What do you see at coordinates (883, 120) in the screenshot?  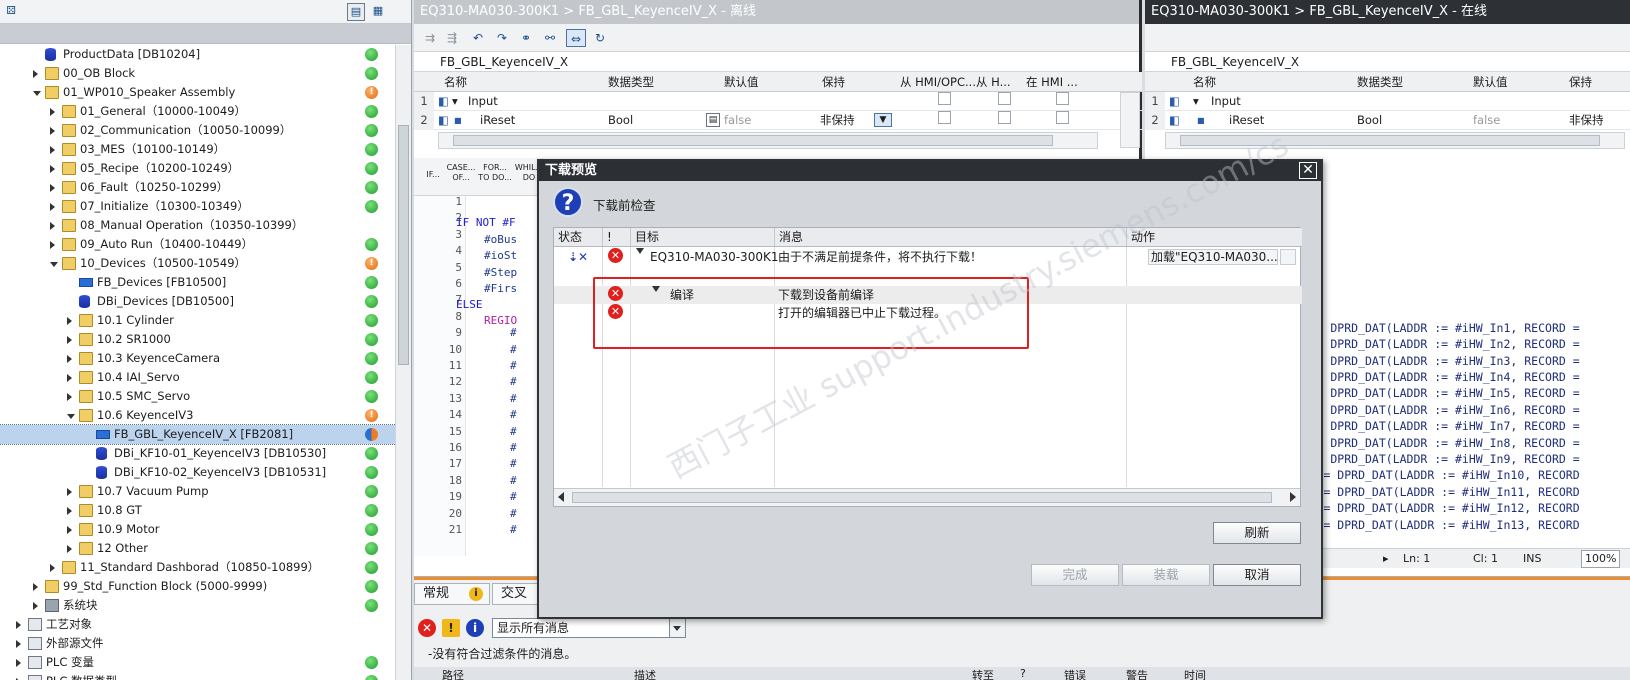 I see `retain-dropdown-icon: ▼` at bounding box center [883, 120].